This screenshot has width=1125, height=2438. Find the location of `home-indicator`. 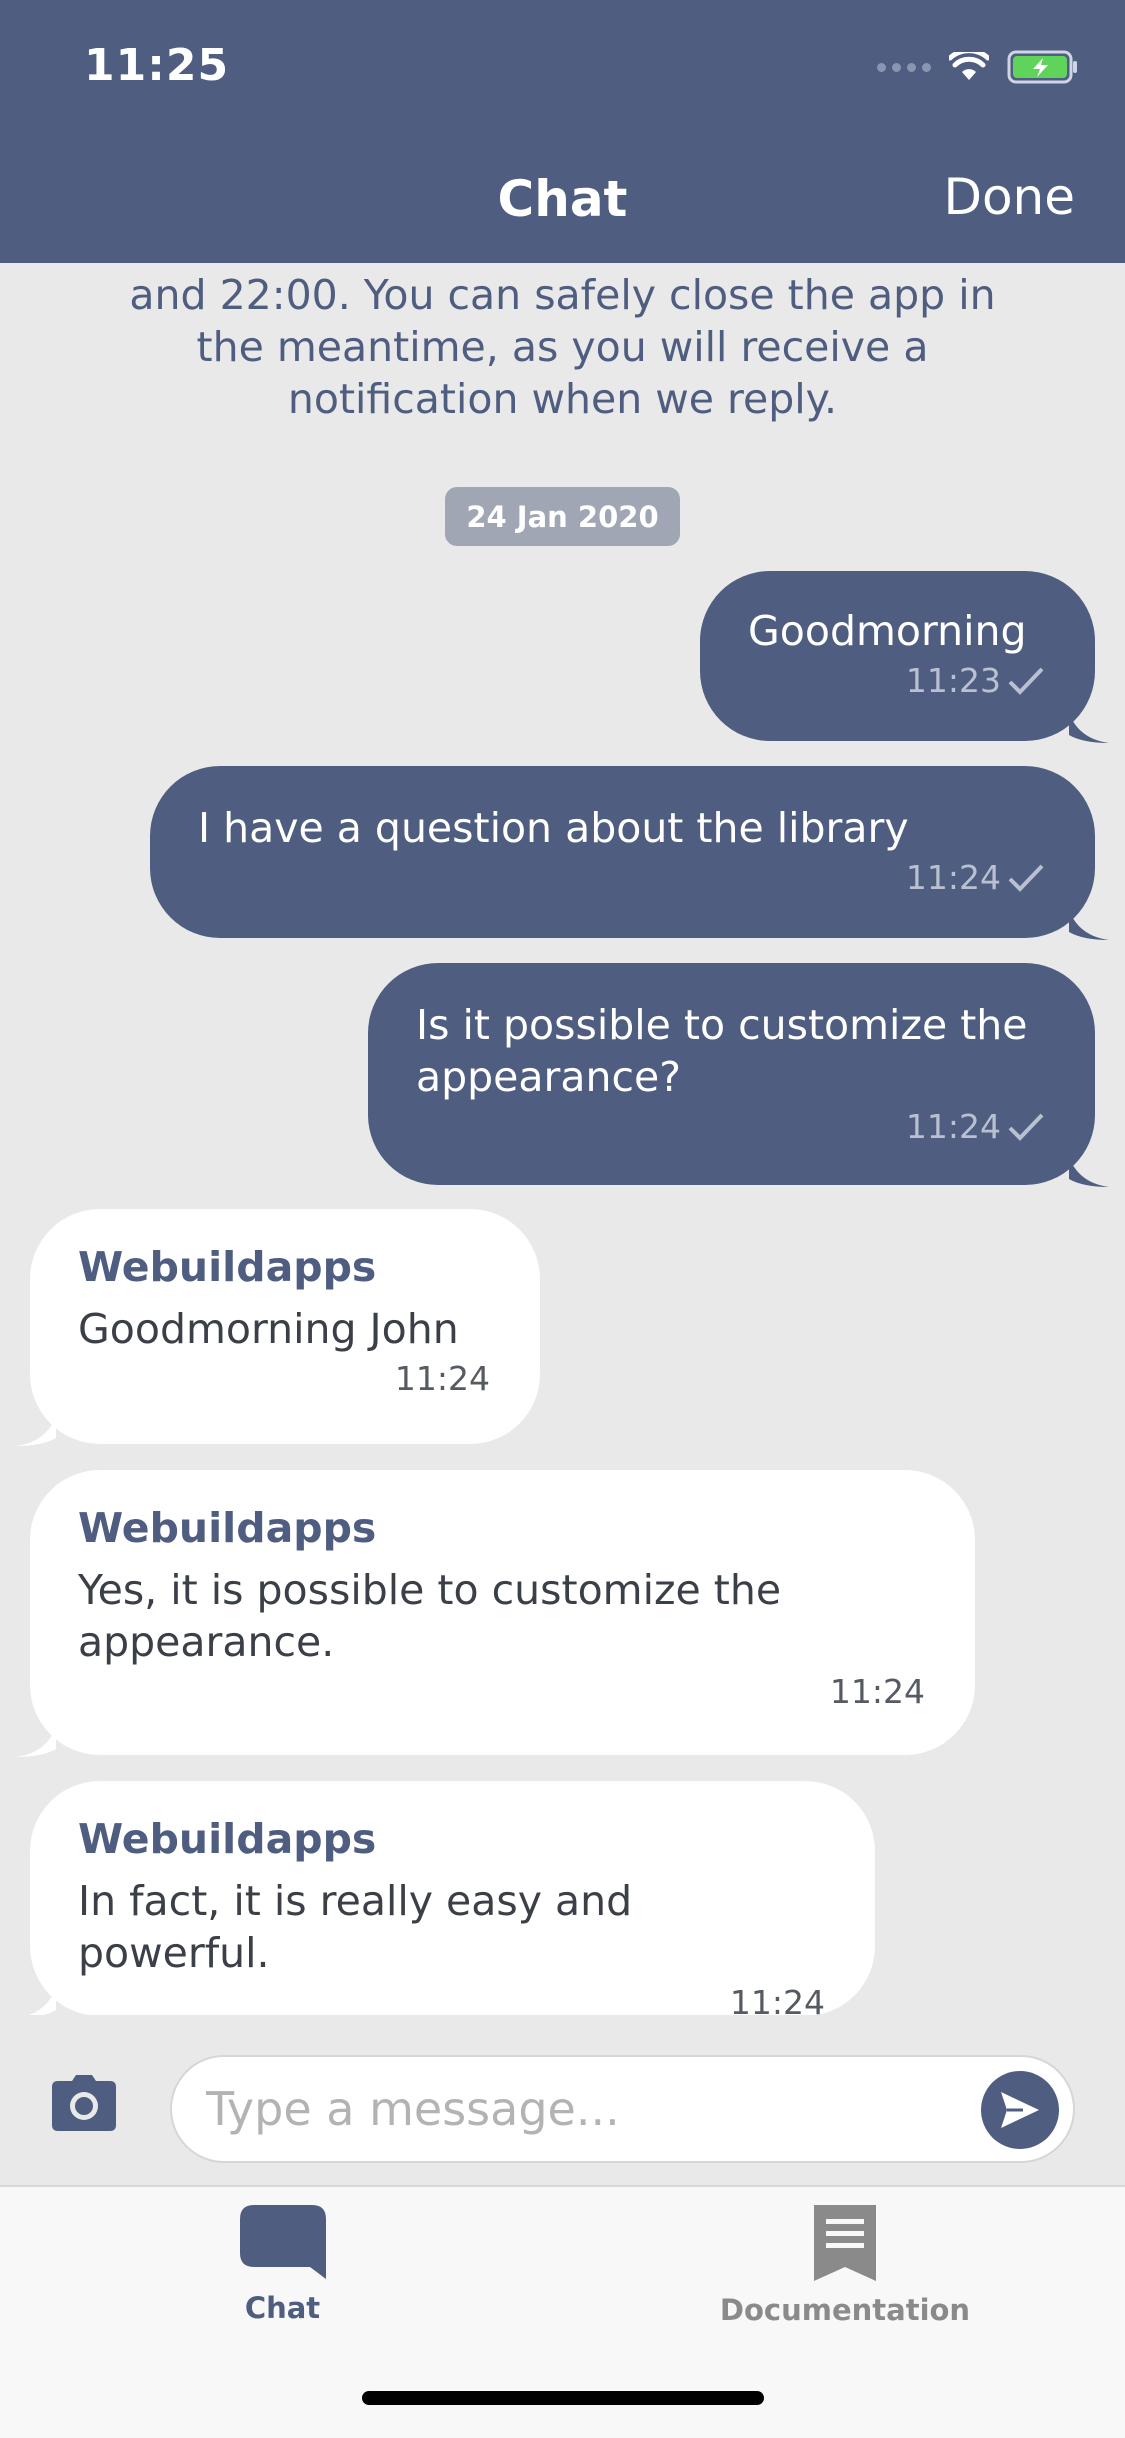

home-indicator is located at coordinates (563, 2398).